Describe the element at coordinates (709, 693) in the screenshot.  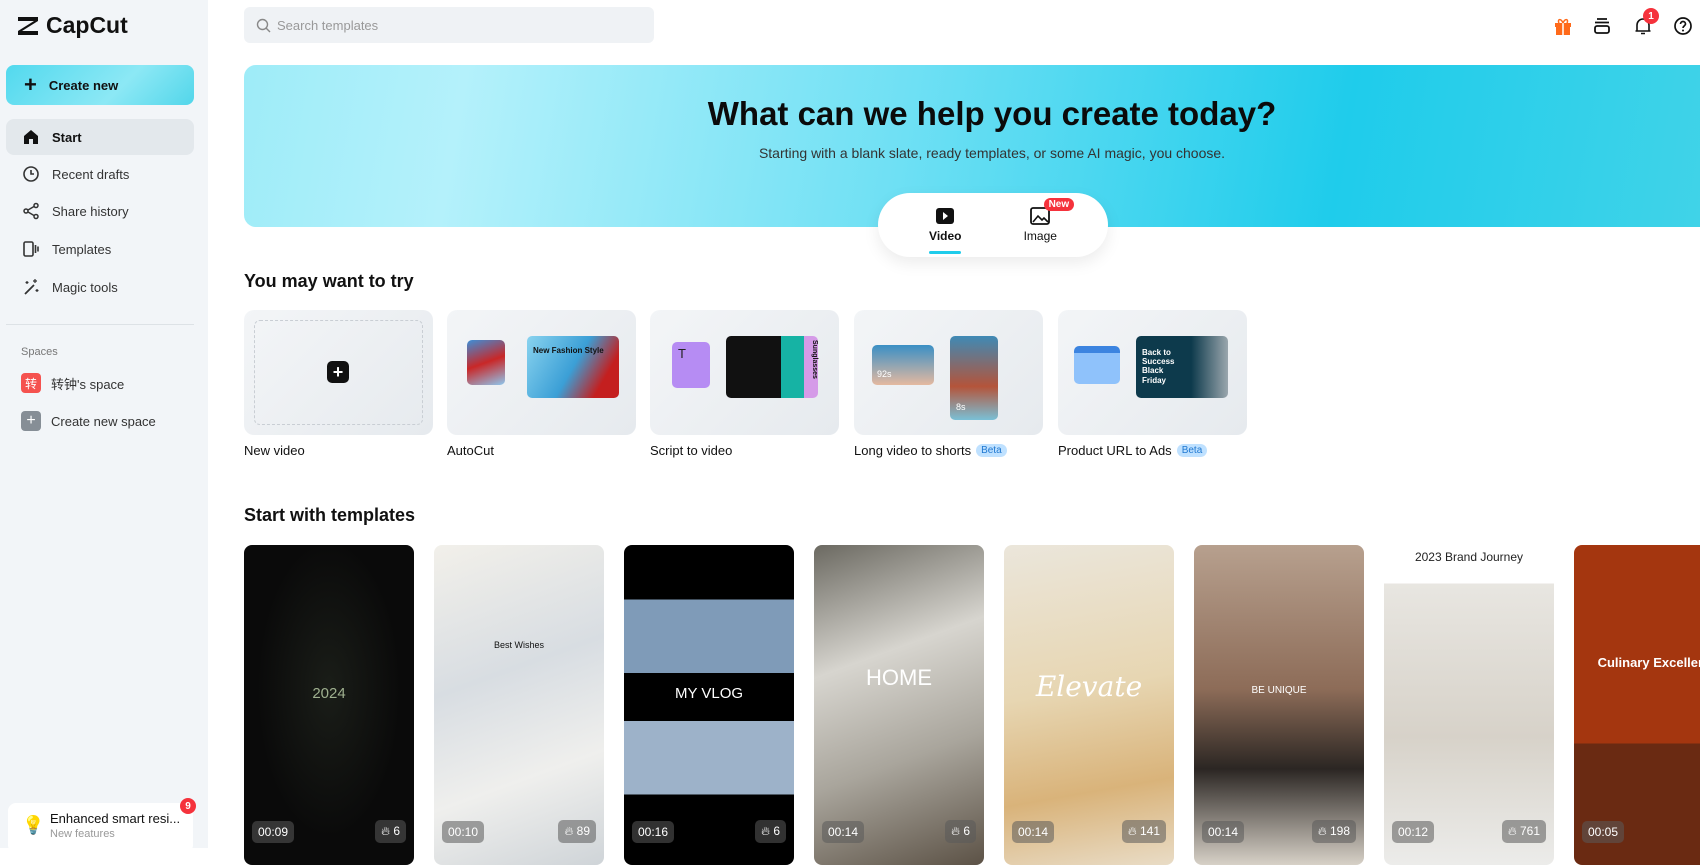
I see `template-thumb-text: MY VLOG` at that location.